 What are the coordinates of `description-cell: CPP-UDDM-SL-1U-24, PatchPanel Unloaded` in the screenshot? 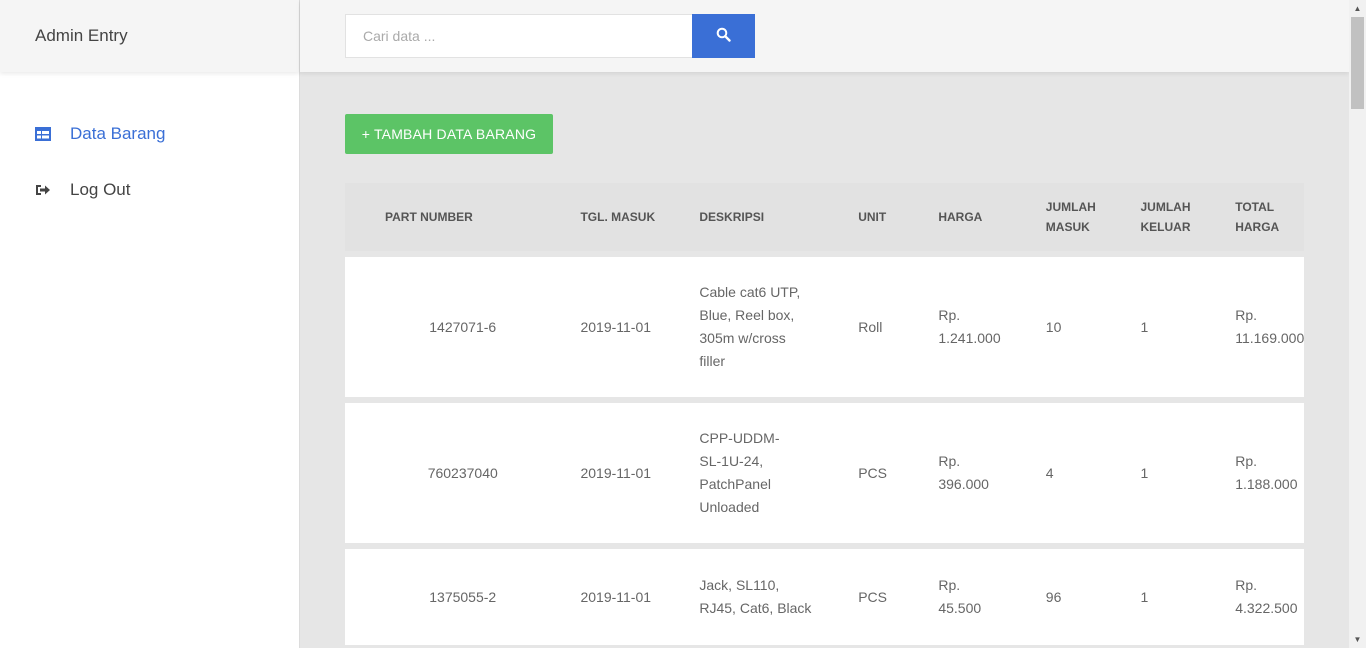 It's located at (779, 473).